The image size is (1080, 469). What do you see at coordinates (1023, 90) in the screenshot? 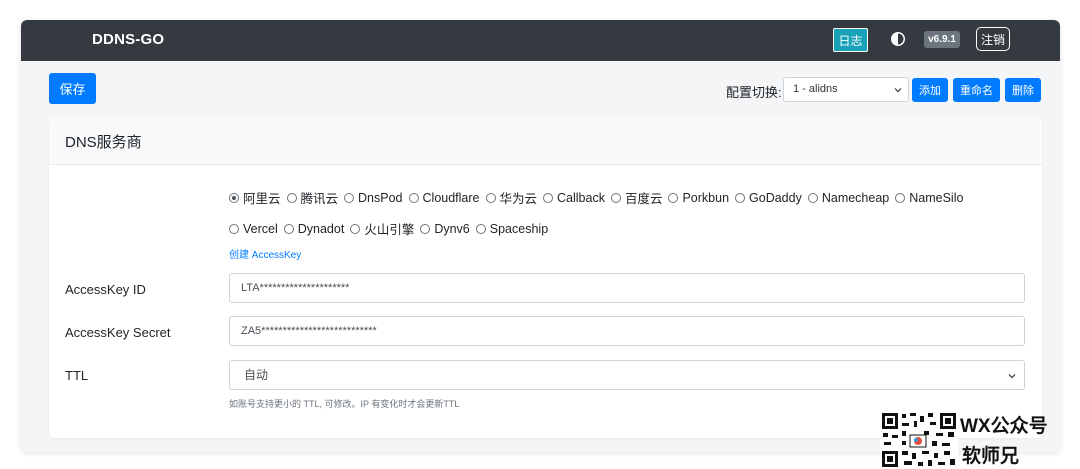
I see `delete-config-button: 删除` at bounding box center [1023, 90].